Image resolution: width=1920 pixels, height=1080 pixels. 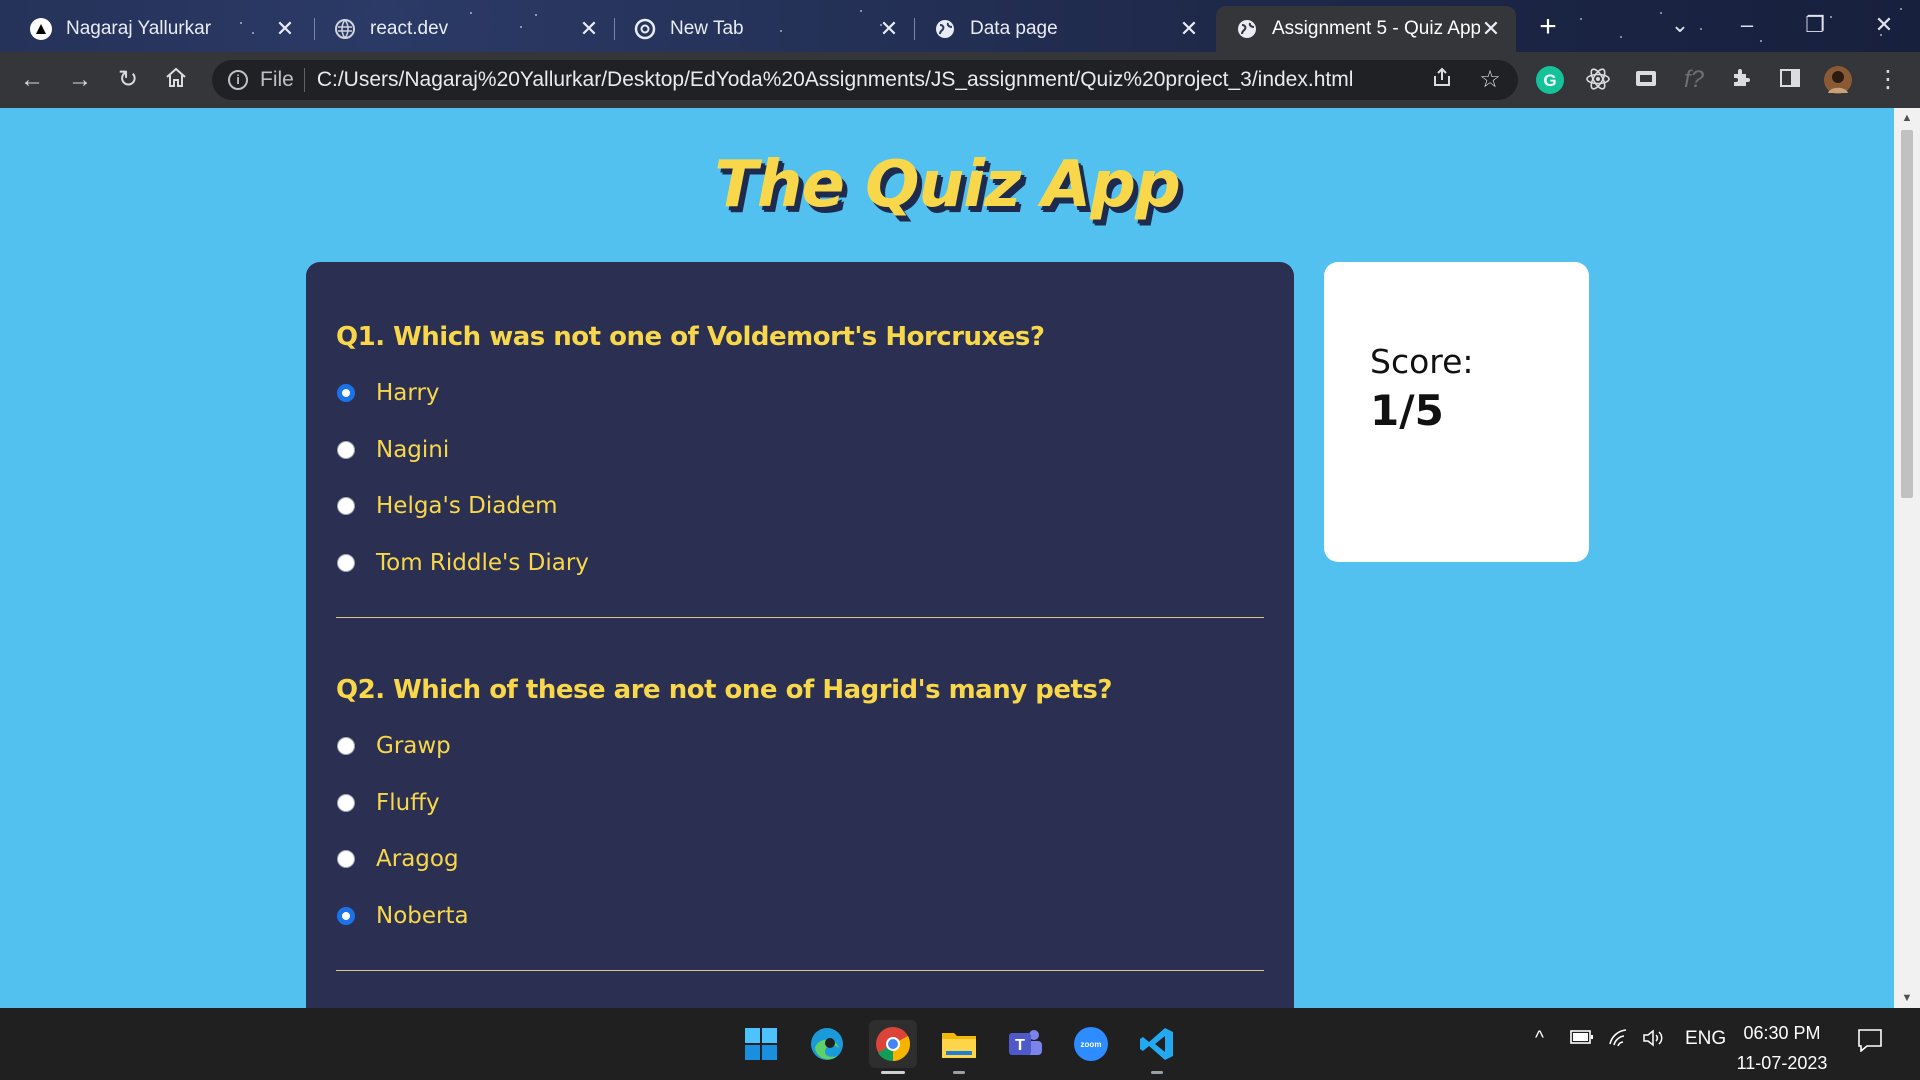 I want to click on browser-menu-icon: ⋮, so click(x=1888, y=80).